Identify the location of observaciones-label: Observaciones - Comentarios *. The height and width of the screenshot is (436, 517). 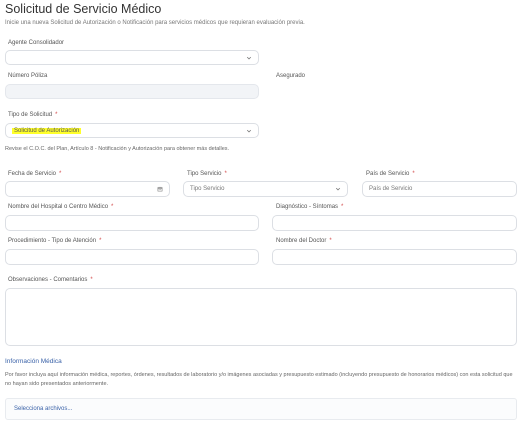
(50, 280).